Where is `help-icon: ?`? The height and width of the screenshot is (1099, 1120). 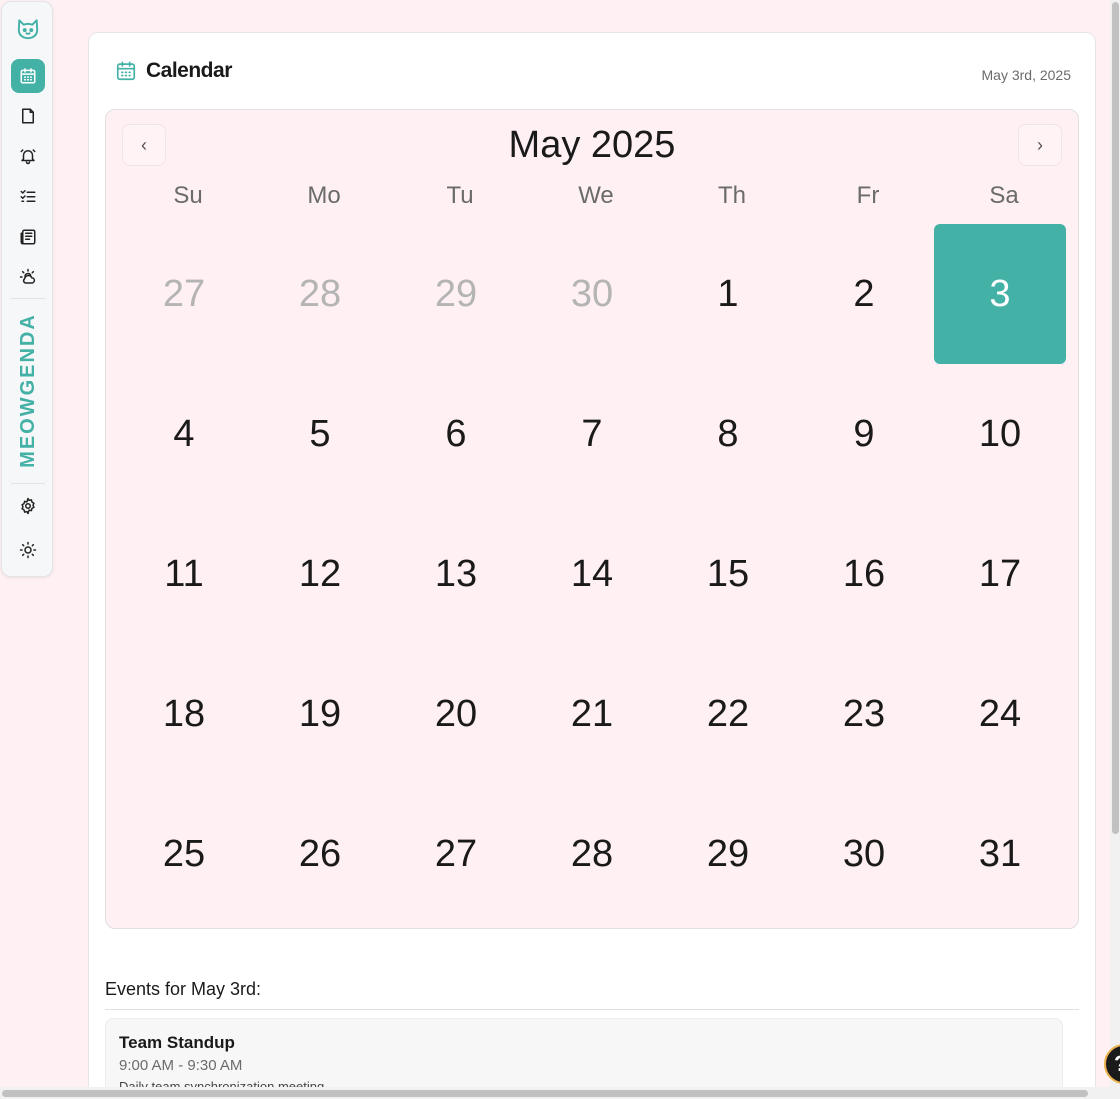 help-icon: ? is located at coordinates (1117, 1064).